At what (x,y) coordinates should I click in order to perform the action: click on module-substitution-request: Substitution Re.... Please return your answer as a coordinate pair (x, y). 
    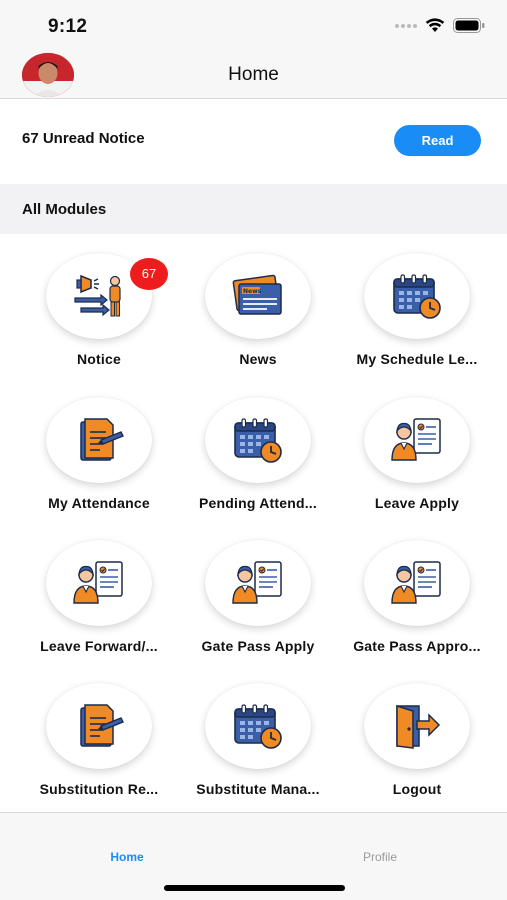
    Looking at the image, I should click on (99, 748).